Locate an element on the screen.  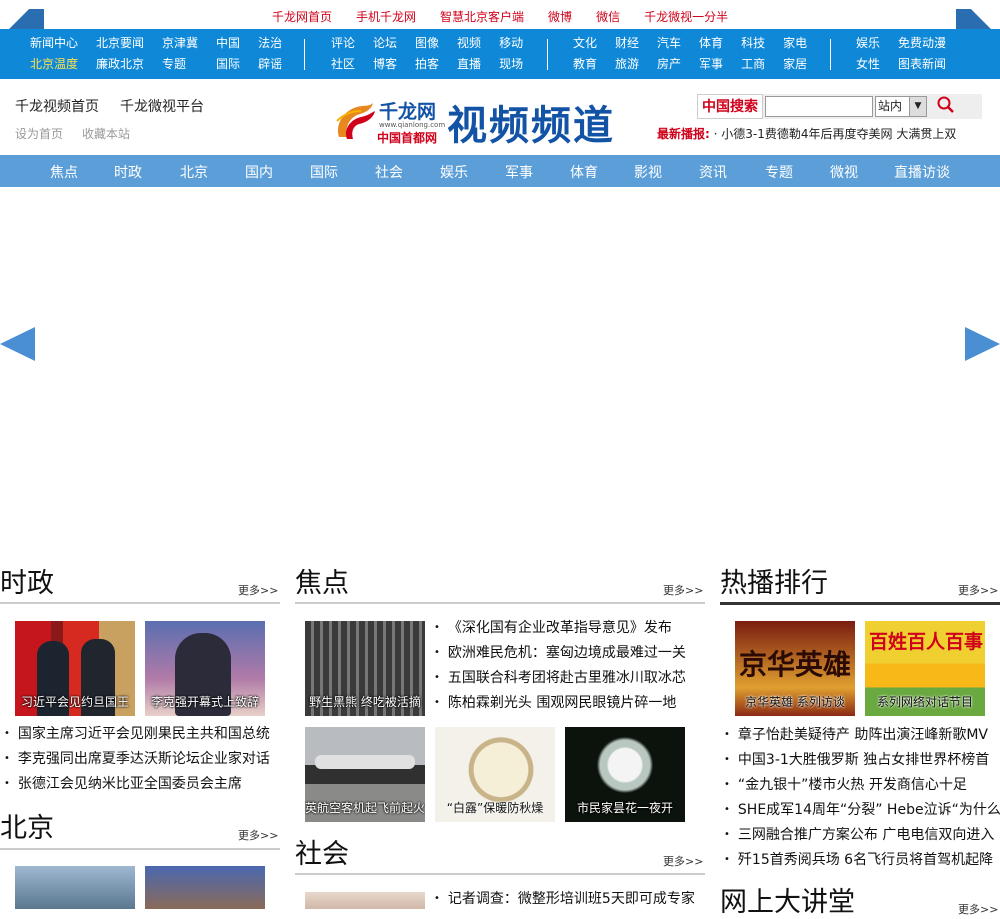
tab-society: 社会 is located at coordinates (389, 172).